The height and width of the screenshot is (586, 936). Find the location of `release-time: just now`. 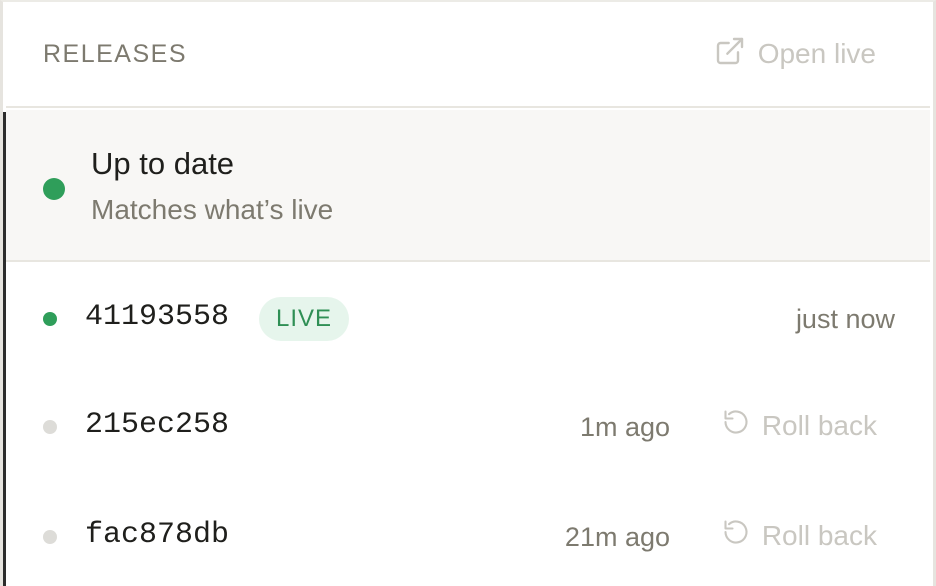

release-time: just now is located at coordinates (845, 319).